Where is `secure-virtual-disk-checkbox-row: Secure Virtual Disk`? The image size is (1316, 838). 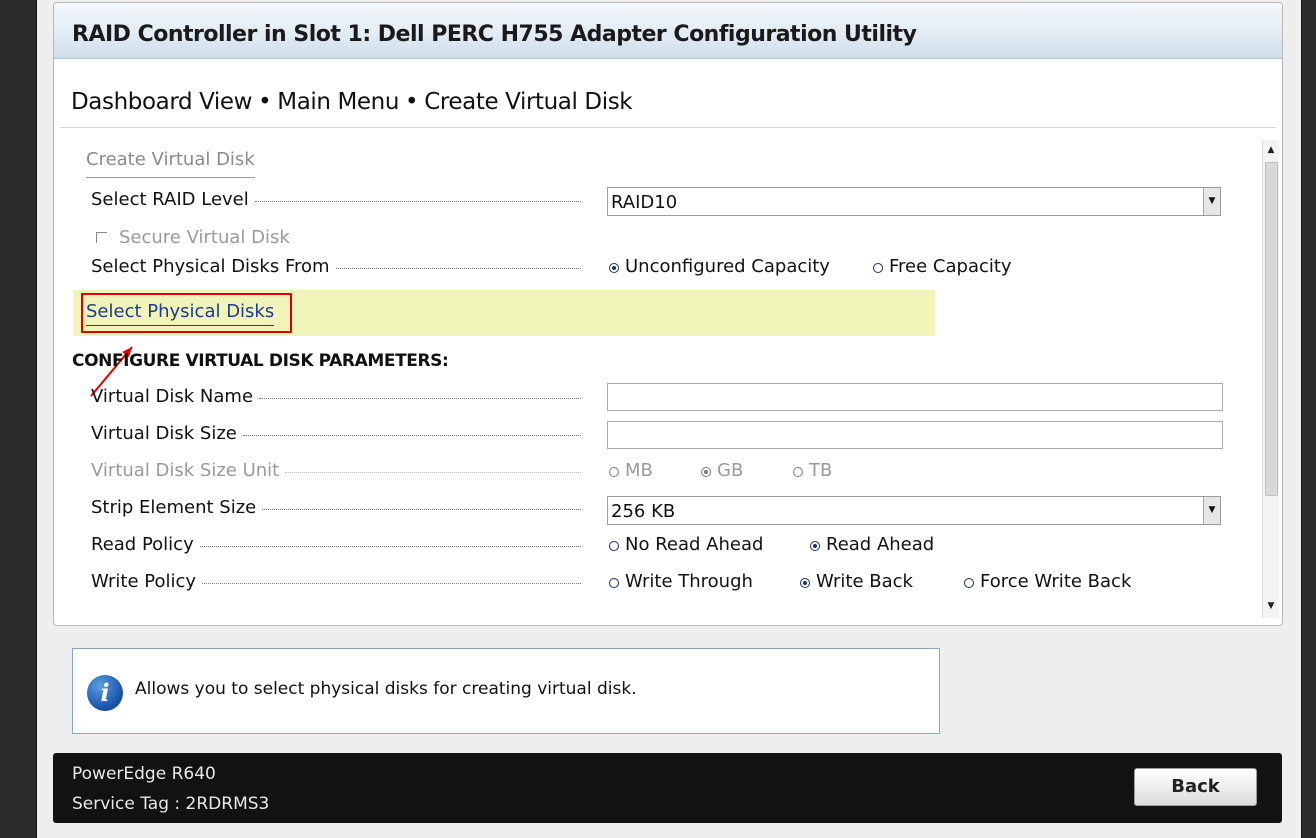 secure-virtual-disk-checkbox-row: Secure Virtual Disk is located at coordinates (193, 237).